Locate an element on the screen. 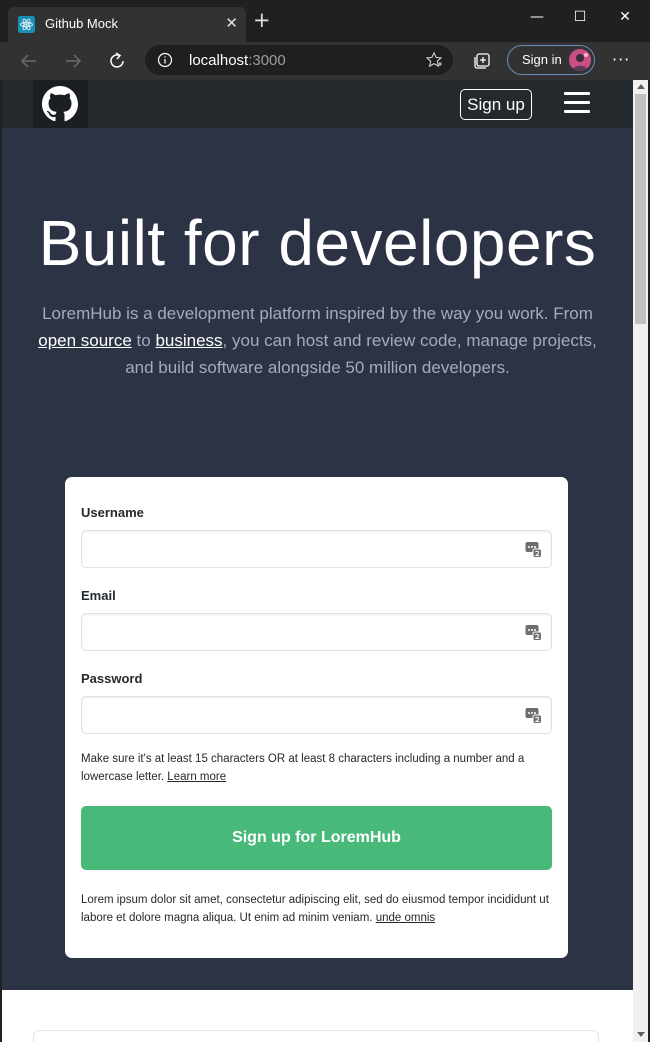  scroll-down-arrow-icon is located at coordinates (641, 1034).